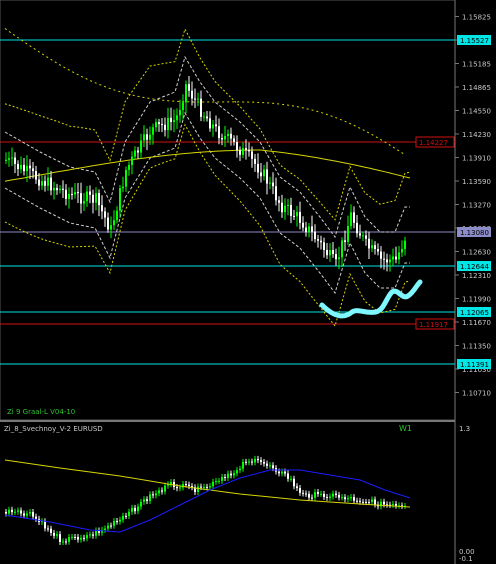 Image resolution: width=496 pixels, height=564 pixels. Describe the element at coordinates (476, 18) in the screenshot. I see `price-tick-label: 1.15825` at that location.